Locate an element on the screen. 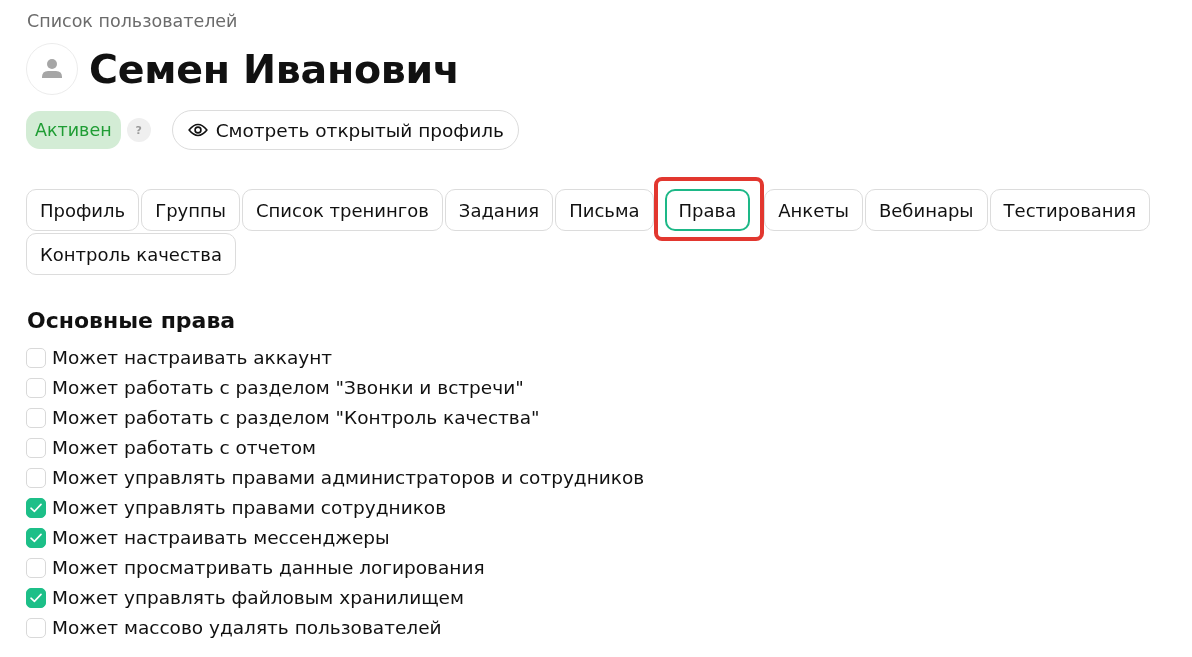 This screenshot has width=1192, height=657. breadcrumb-link: Список пользователей is located at coordinates (132, 21).